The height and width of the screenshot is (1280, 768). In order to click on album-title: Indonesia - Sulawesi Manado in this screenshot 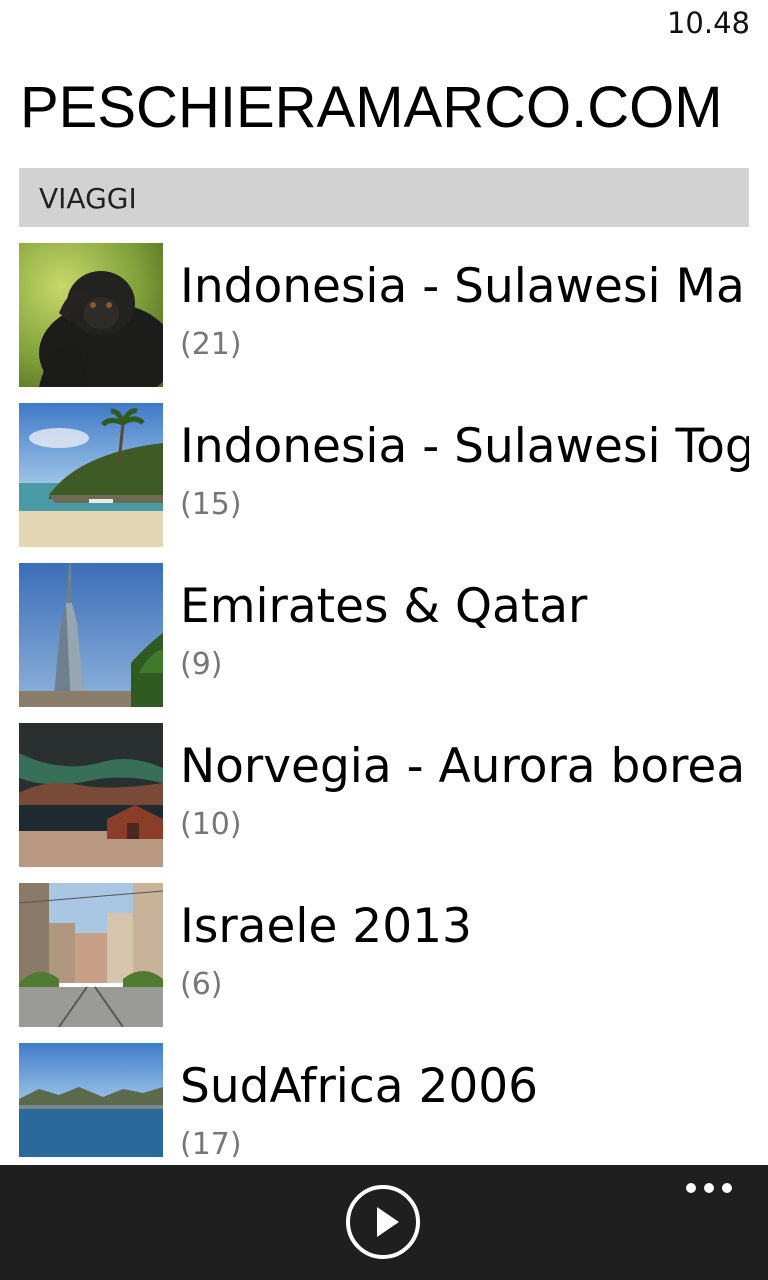, I will do `click(464, 286)`.